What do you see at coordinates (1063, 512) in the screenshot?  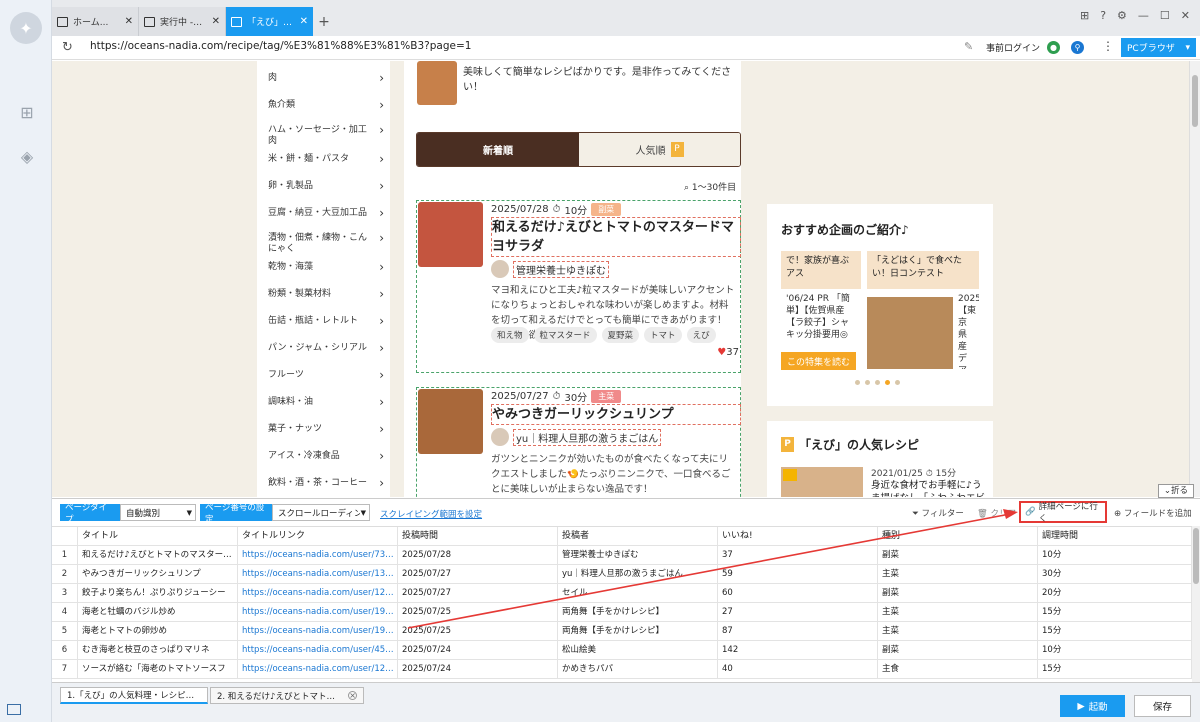 I see `go-detail-page-button: 🔗 詳細ページに行く` at bounding box center [1063, 512].